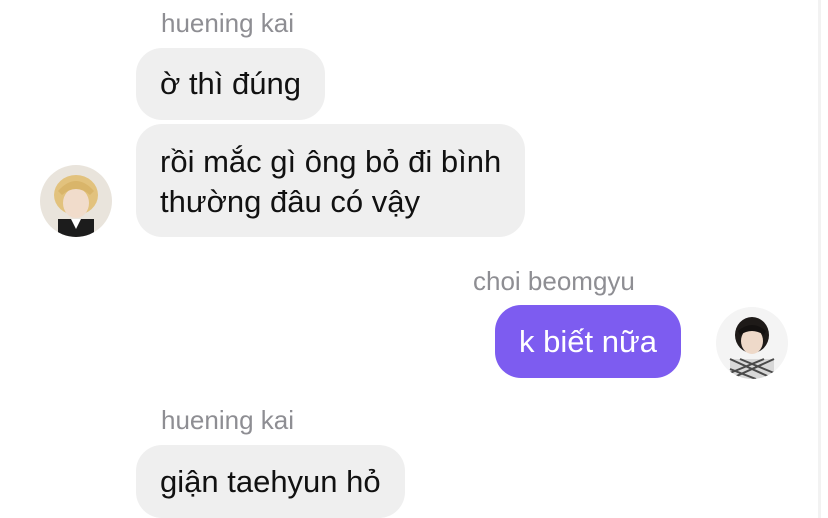  I want to click on avatar-huening-kai, so click(76, 201).